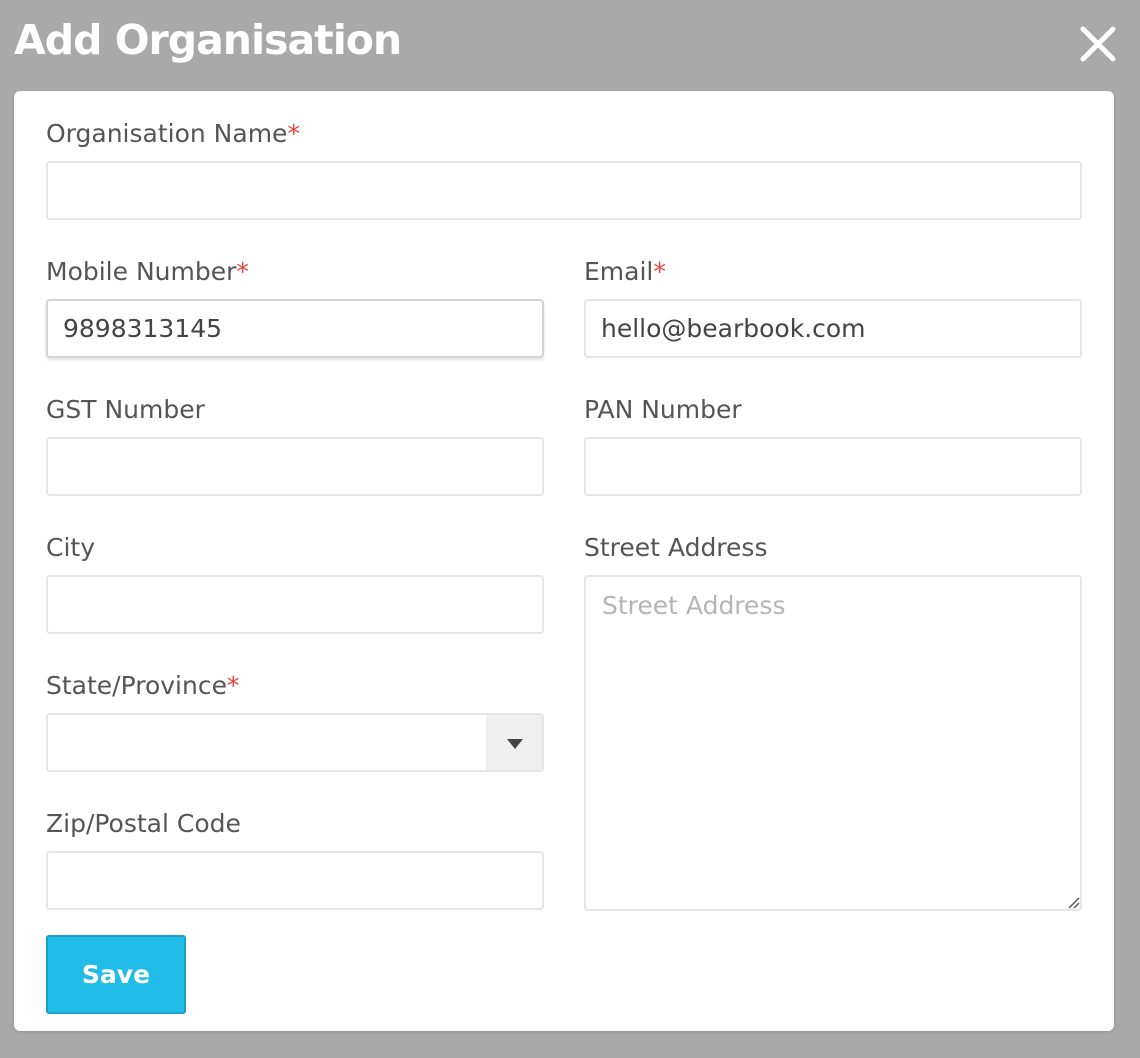 The width and height of the screenshot is (1140, 1058). I want to click on street-address-textarea, so click(833, 743).